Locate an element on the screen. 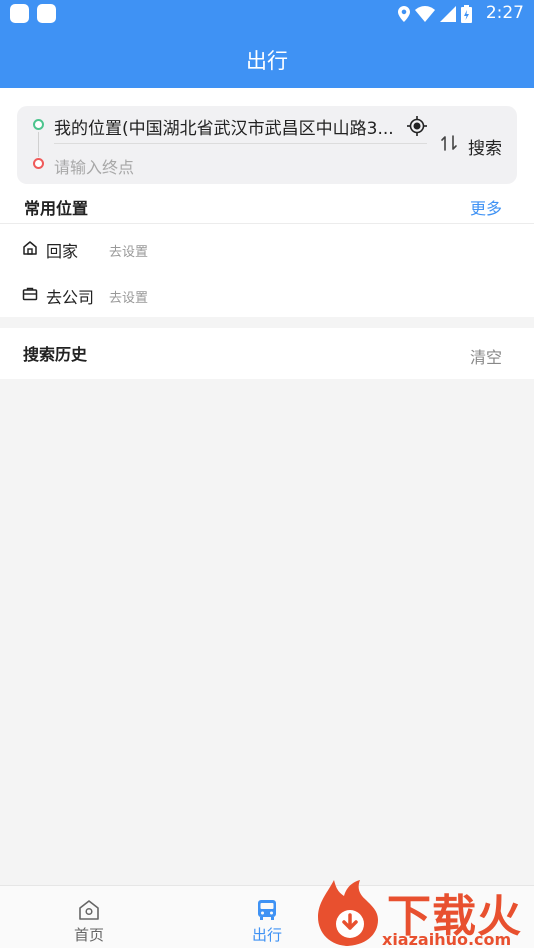 Image resolution: width=534 pixels, height=948 pixels. clear-history-button: 清空 is located at coordinates (486, 356).